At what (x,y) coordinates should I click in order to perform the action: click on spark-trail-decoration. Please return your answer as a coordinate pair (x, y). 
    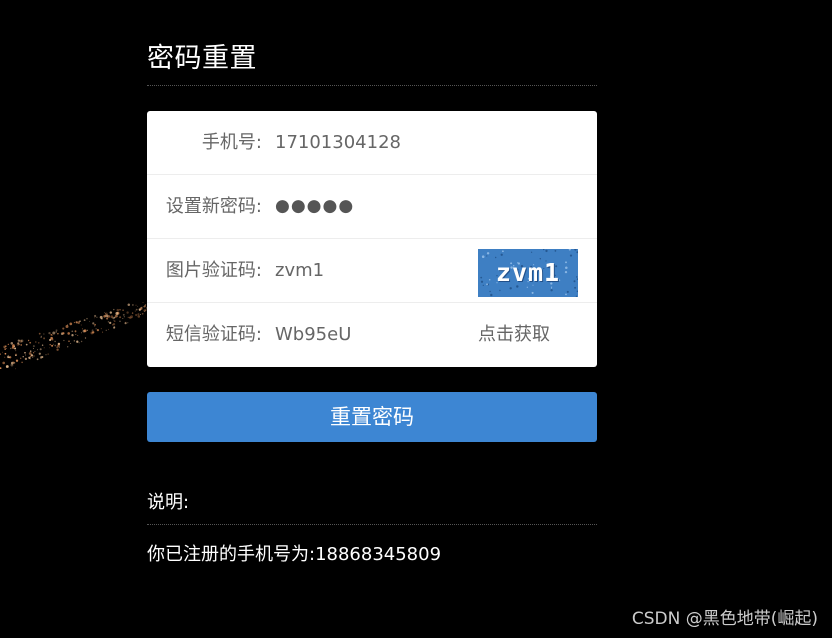
    Looking at the image, I should click on (83, 331).